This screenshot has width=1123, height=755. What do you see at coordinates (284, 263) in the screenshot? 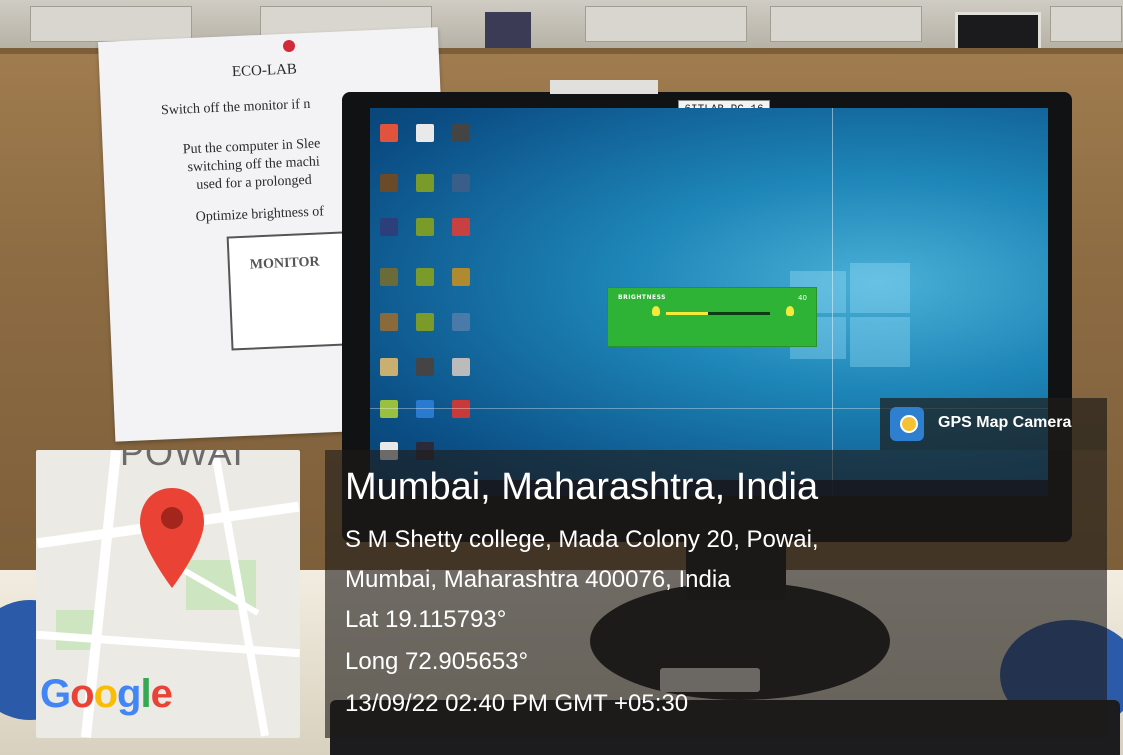
I see `illustration-label: MONITOR` at bounding box center [284, 263].